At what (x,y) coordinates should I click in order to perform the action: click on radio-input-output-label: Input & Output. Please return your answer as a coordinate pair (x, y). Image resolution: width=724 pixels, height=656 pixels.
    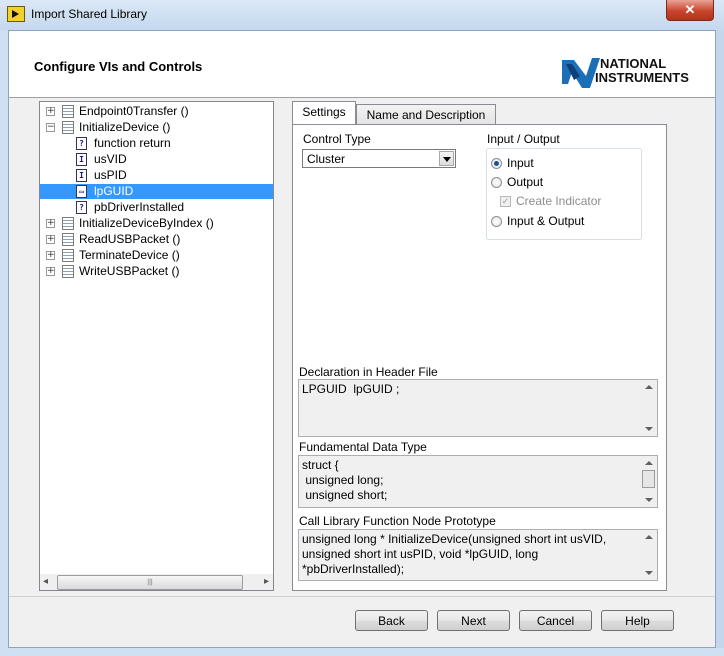
    Looking at the image, I should click on (546, 221).